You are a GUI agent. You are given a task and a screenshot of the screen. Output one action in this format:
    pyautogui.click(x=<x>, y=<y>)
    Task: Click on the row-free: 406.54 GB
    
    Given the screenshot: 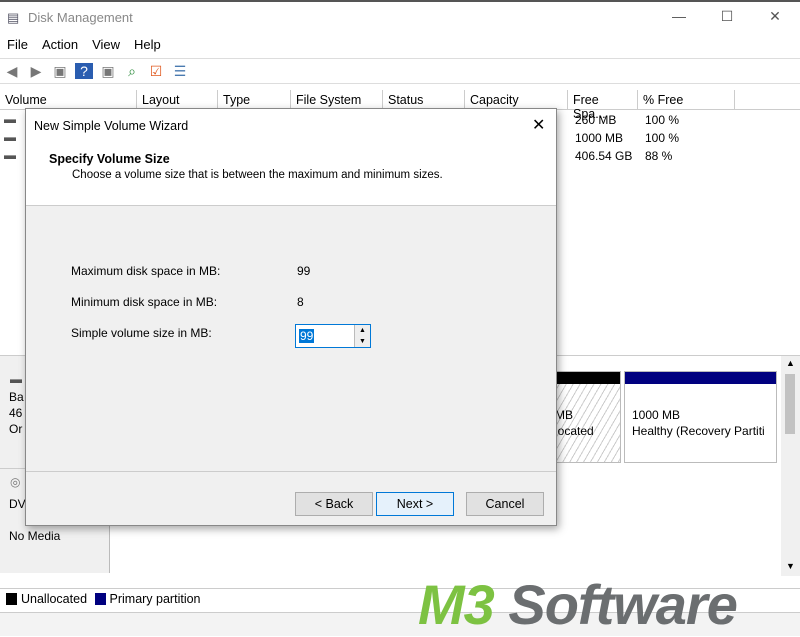 What is the action you would take?
    pyautogui.click(x=604, y=156)
    